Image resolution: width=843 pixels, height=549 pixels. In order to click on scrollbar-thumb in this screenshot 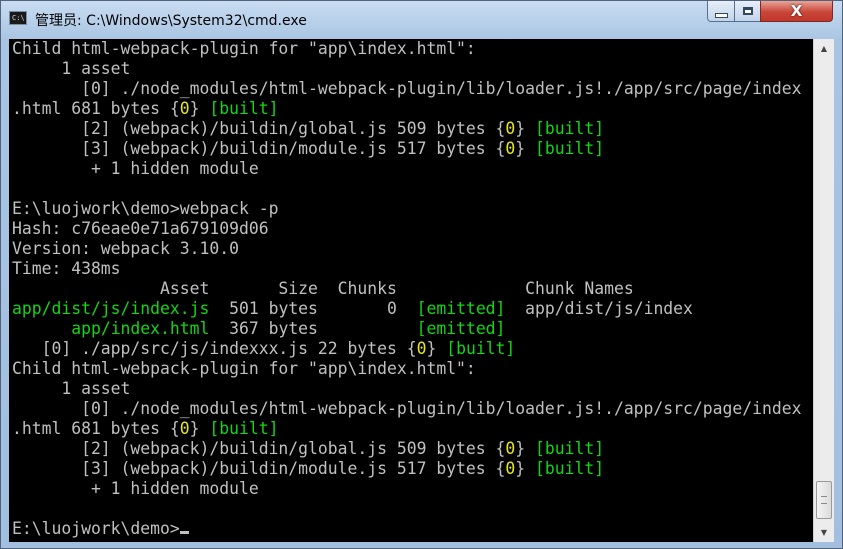, I will do `click(824, 500)`.